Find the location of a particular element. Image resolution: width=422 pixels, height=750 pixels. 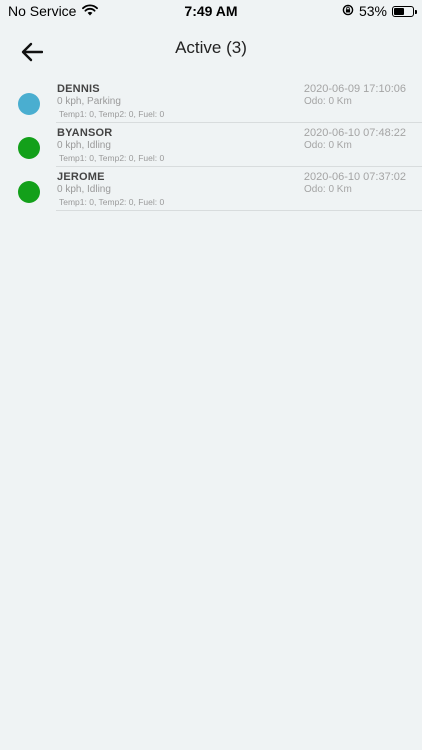

orientation-lock-icon is located at coordinates (348, 11).